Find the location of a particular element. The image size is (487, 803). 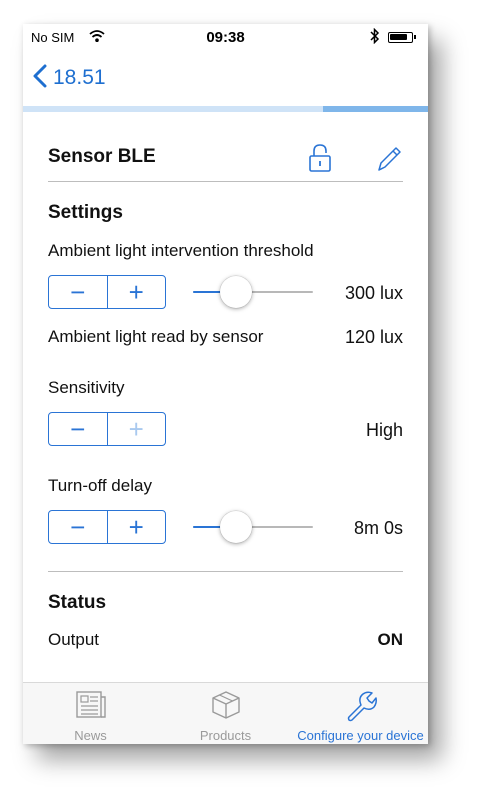

ambient-threshold-value: 300 lux is located at coordinates (373, 293).